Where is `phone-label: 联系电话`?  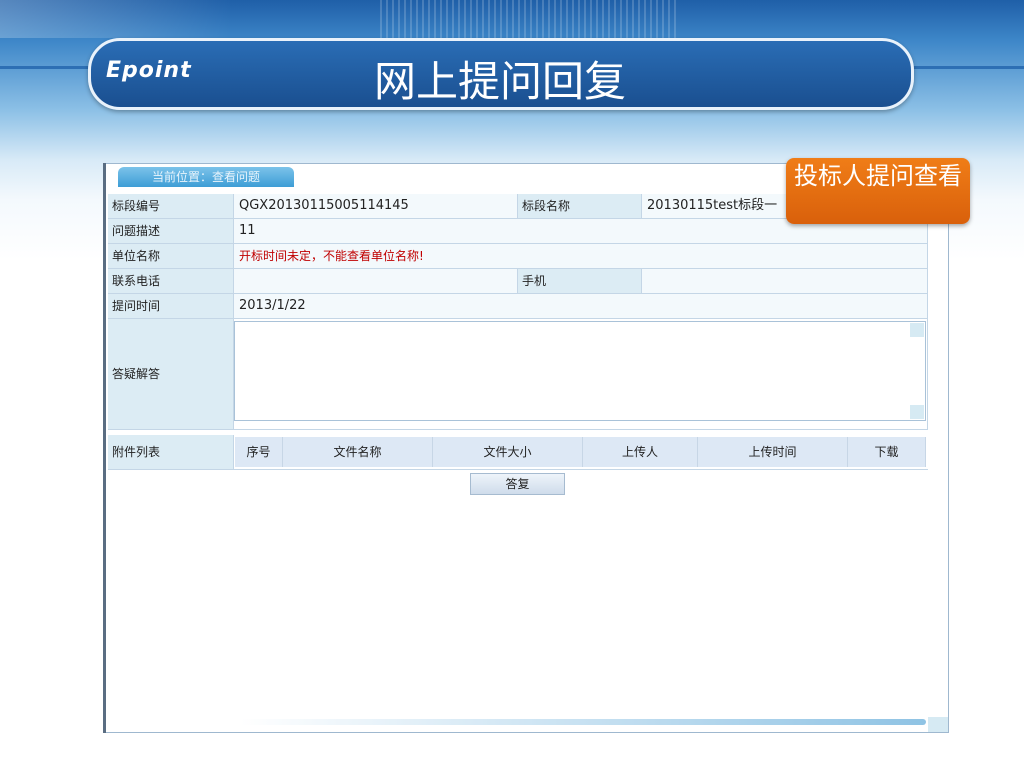
phone-label: 联系电话 is located at coordinates (171, 281).